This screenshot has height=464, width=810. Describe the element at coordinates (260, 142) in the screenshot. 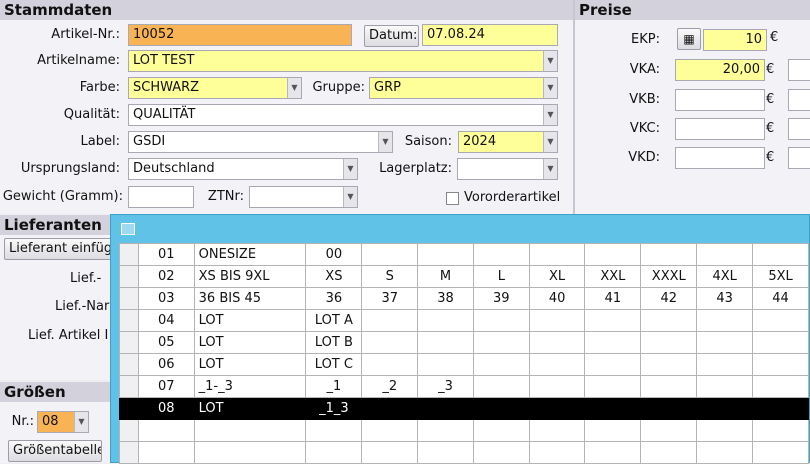

I see `label-combo: GSDI ▼` at that location.